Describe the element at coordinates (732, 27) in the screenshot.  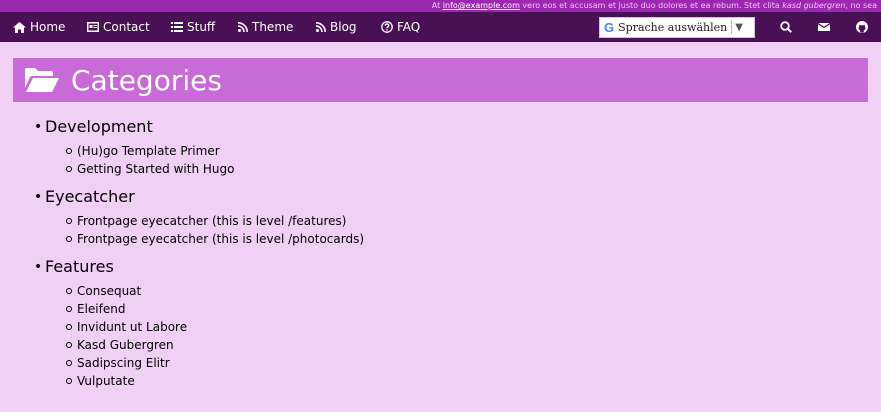
I see `language-selector-divider` at that location.